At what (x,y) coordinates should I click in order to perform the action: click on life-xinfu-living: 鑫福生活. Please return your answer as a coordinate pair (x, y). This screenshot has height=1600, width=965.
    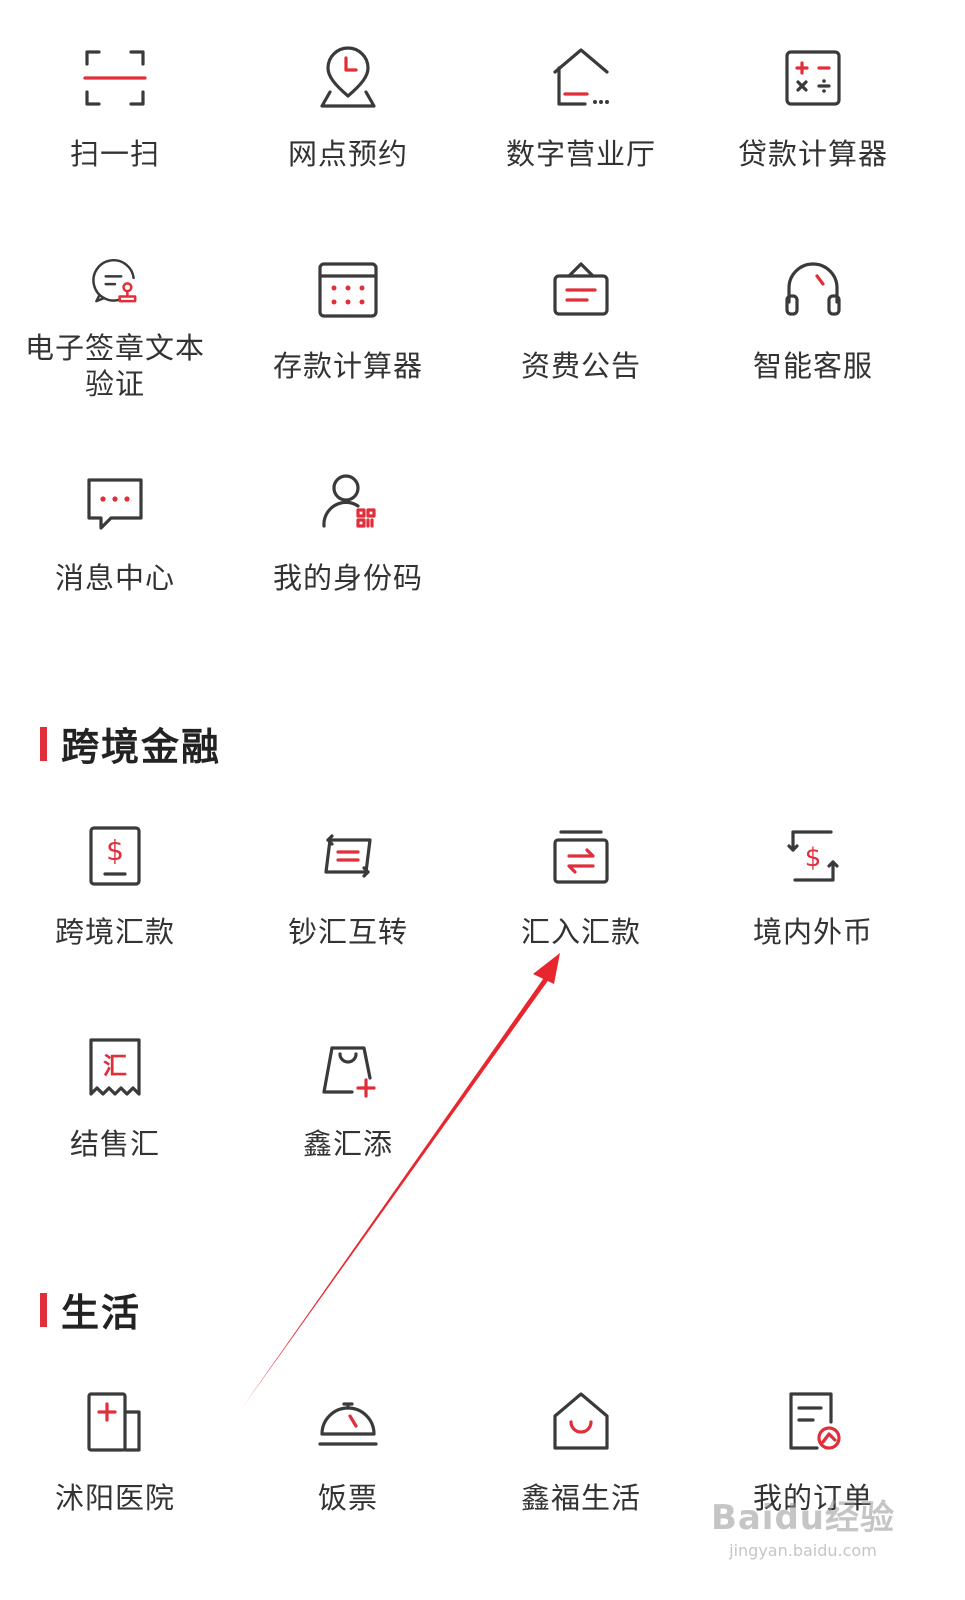
    Looking at the image, I should click on (581, 1444).